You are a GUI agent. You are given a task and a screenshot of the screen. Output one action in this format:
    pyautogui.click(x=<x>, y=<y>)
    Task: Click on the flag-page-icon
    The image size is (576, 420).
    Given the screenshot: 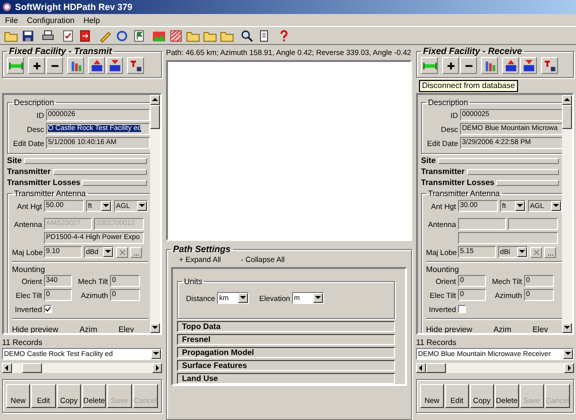 What is the action you would take?
    pyautogui.click(x=139, y=36)
    